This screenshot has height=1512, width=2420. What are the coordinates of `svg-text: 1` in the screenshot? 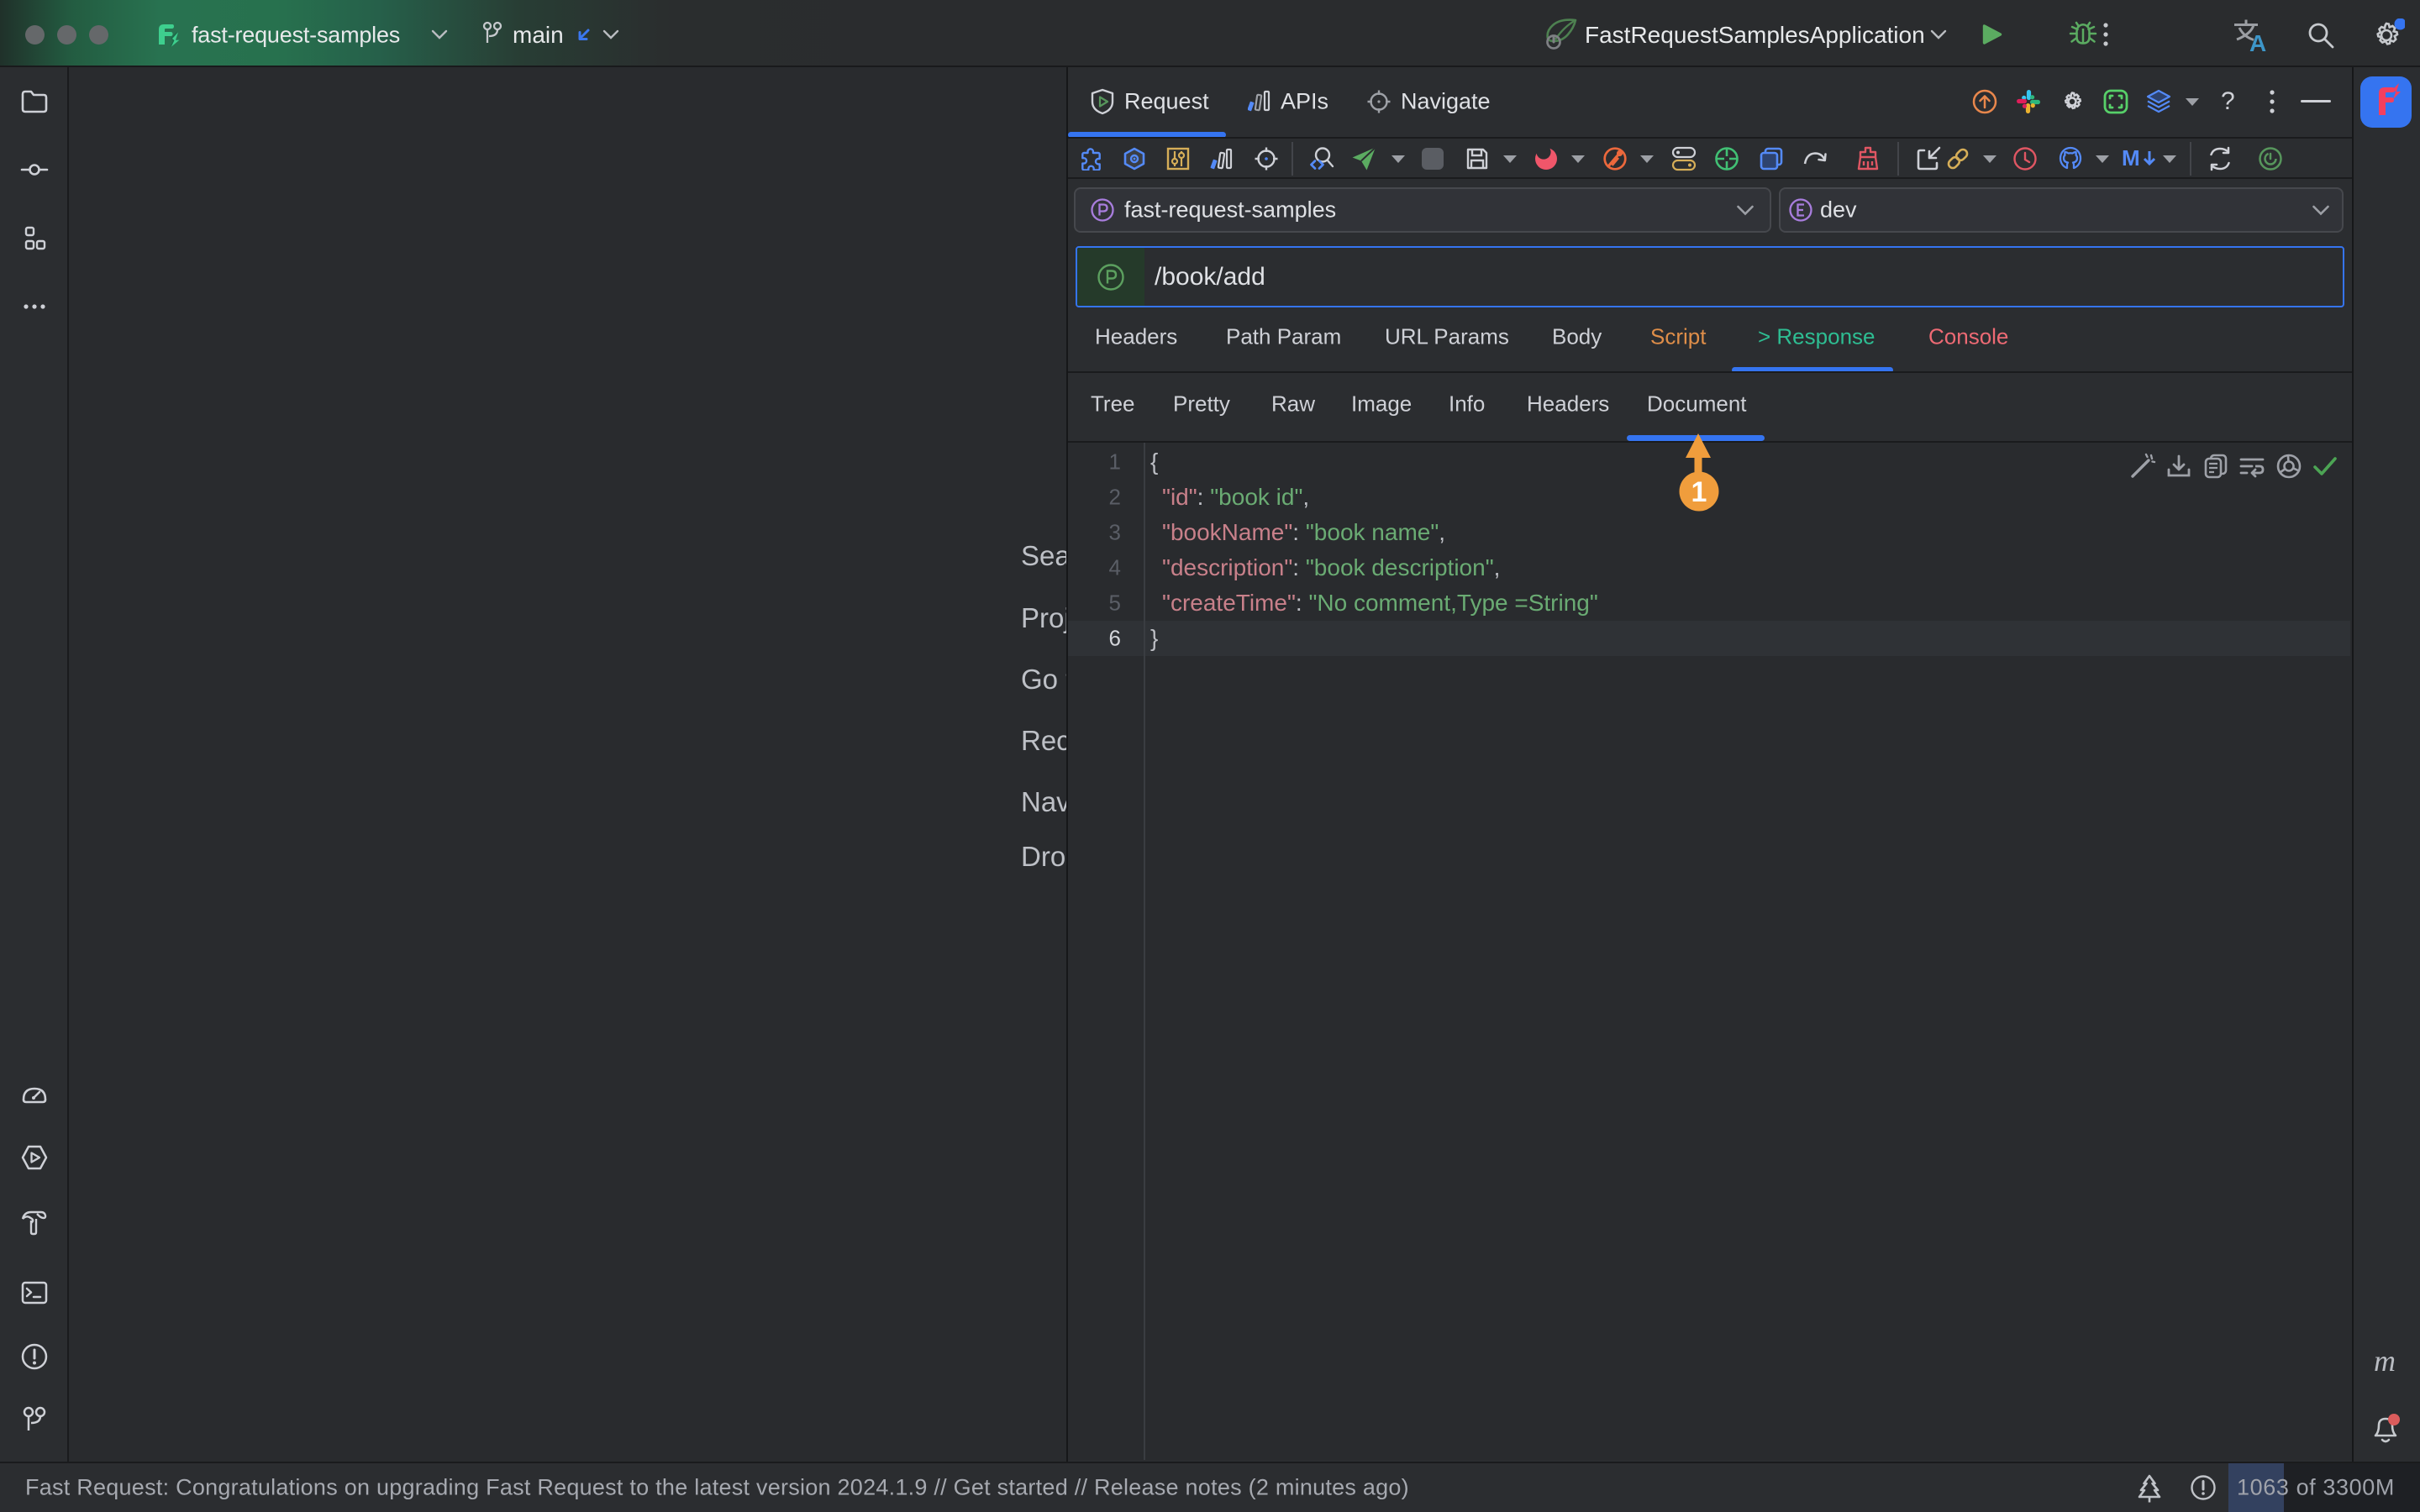 It's located at (1699, 492).